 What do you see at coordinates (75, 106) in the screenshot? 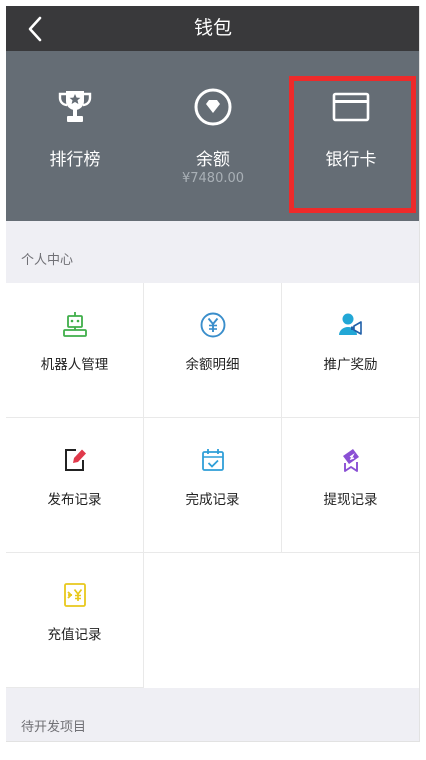
I see `trophy-icon` at bounding box center [75, 106].